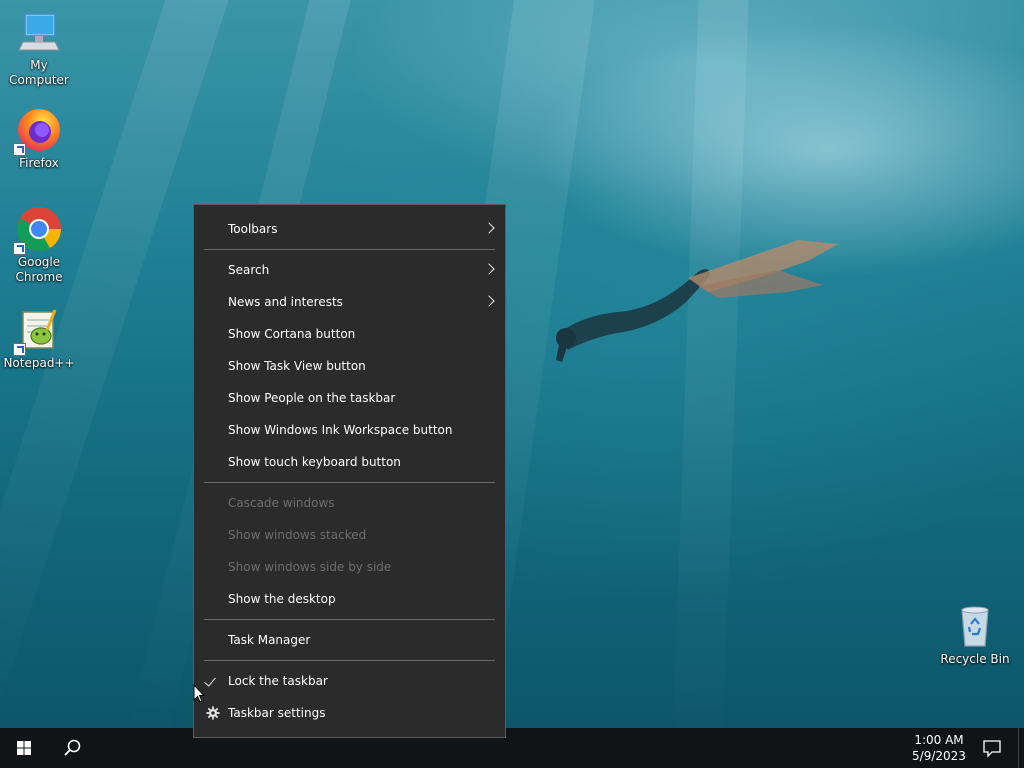 This screenshot has width=1024, height=772. I want to click on desktop-icon-label: Firefox, so click(39, 163).